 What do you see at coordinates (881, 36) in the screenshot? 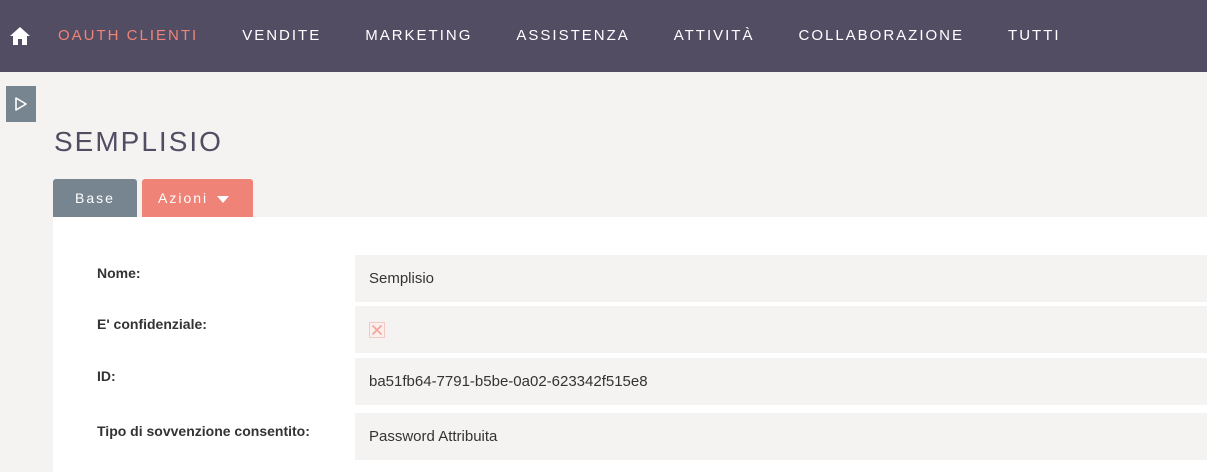
I see `nav-item-collaborazione: COLLABORAZIONE` at bounding box center [881, 36].